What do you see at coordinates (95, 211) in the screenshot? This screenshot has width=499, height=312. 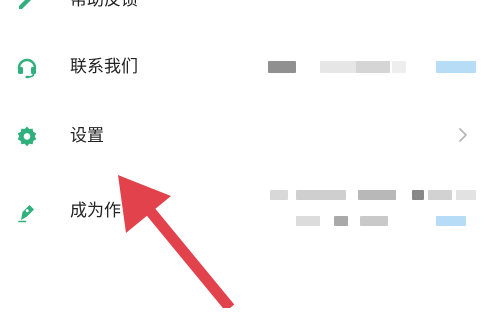 I see `menu-item-label: 成为作` at bounding box center [95, 211].